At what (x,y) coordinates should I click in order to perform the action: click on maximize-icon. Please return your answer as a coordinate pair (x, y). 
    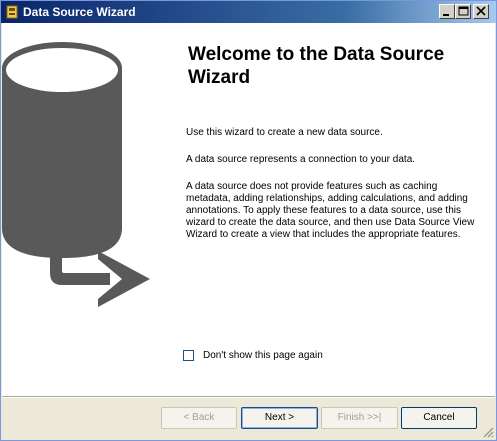
    Looking at the image, I should click on (463, 11).